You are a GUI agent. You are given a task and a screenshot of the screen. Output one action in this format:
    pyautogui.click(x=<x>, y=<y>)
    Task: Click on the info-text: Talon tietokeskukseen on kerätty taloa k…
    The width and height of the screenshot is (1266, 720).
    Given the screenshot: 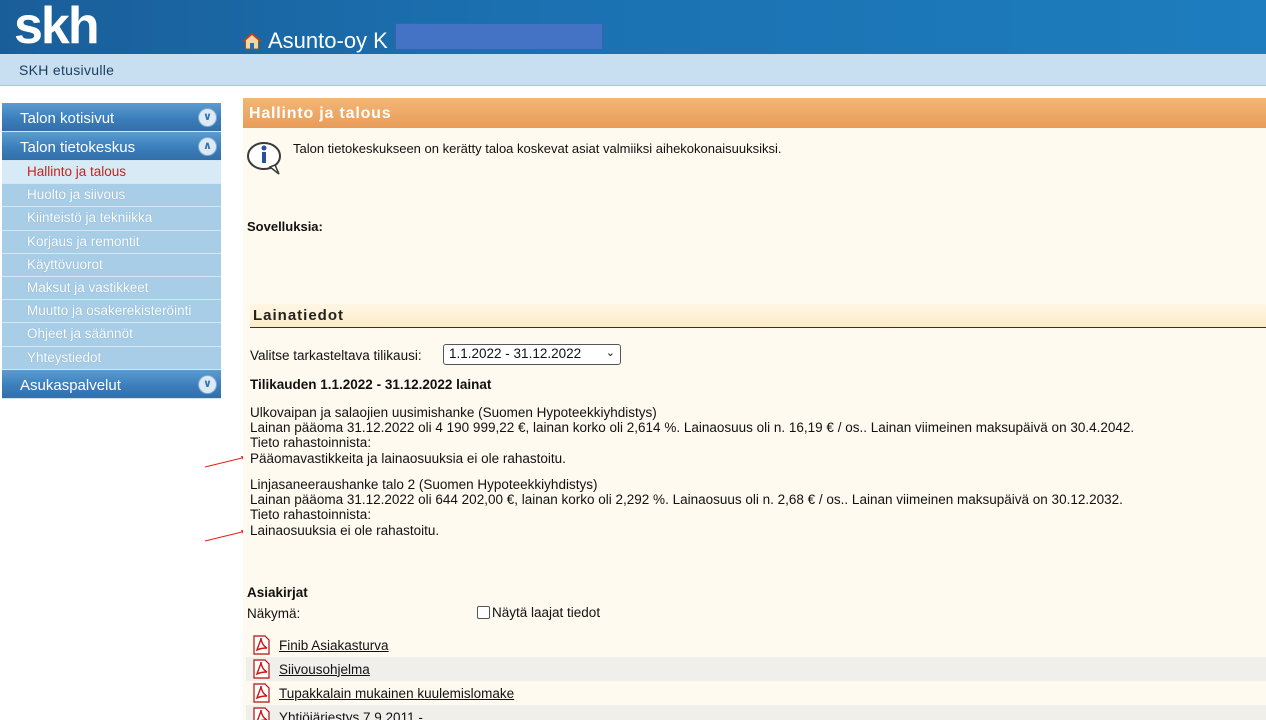 What is the action you would take?
    pyautogui.click(x=537, y=148)
    